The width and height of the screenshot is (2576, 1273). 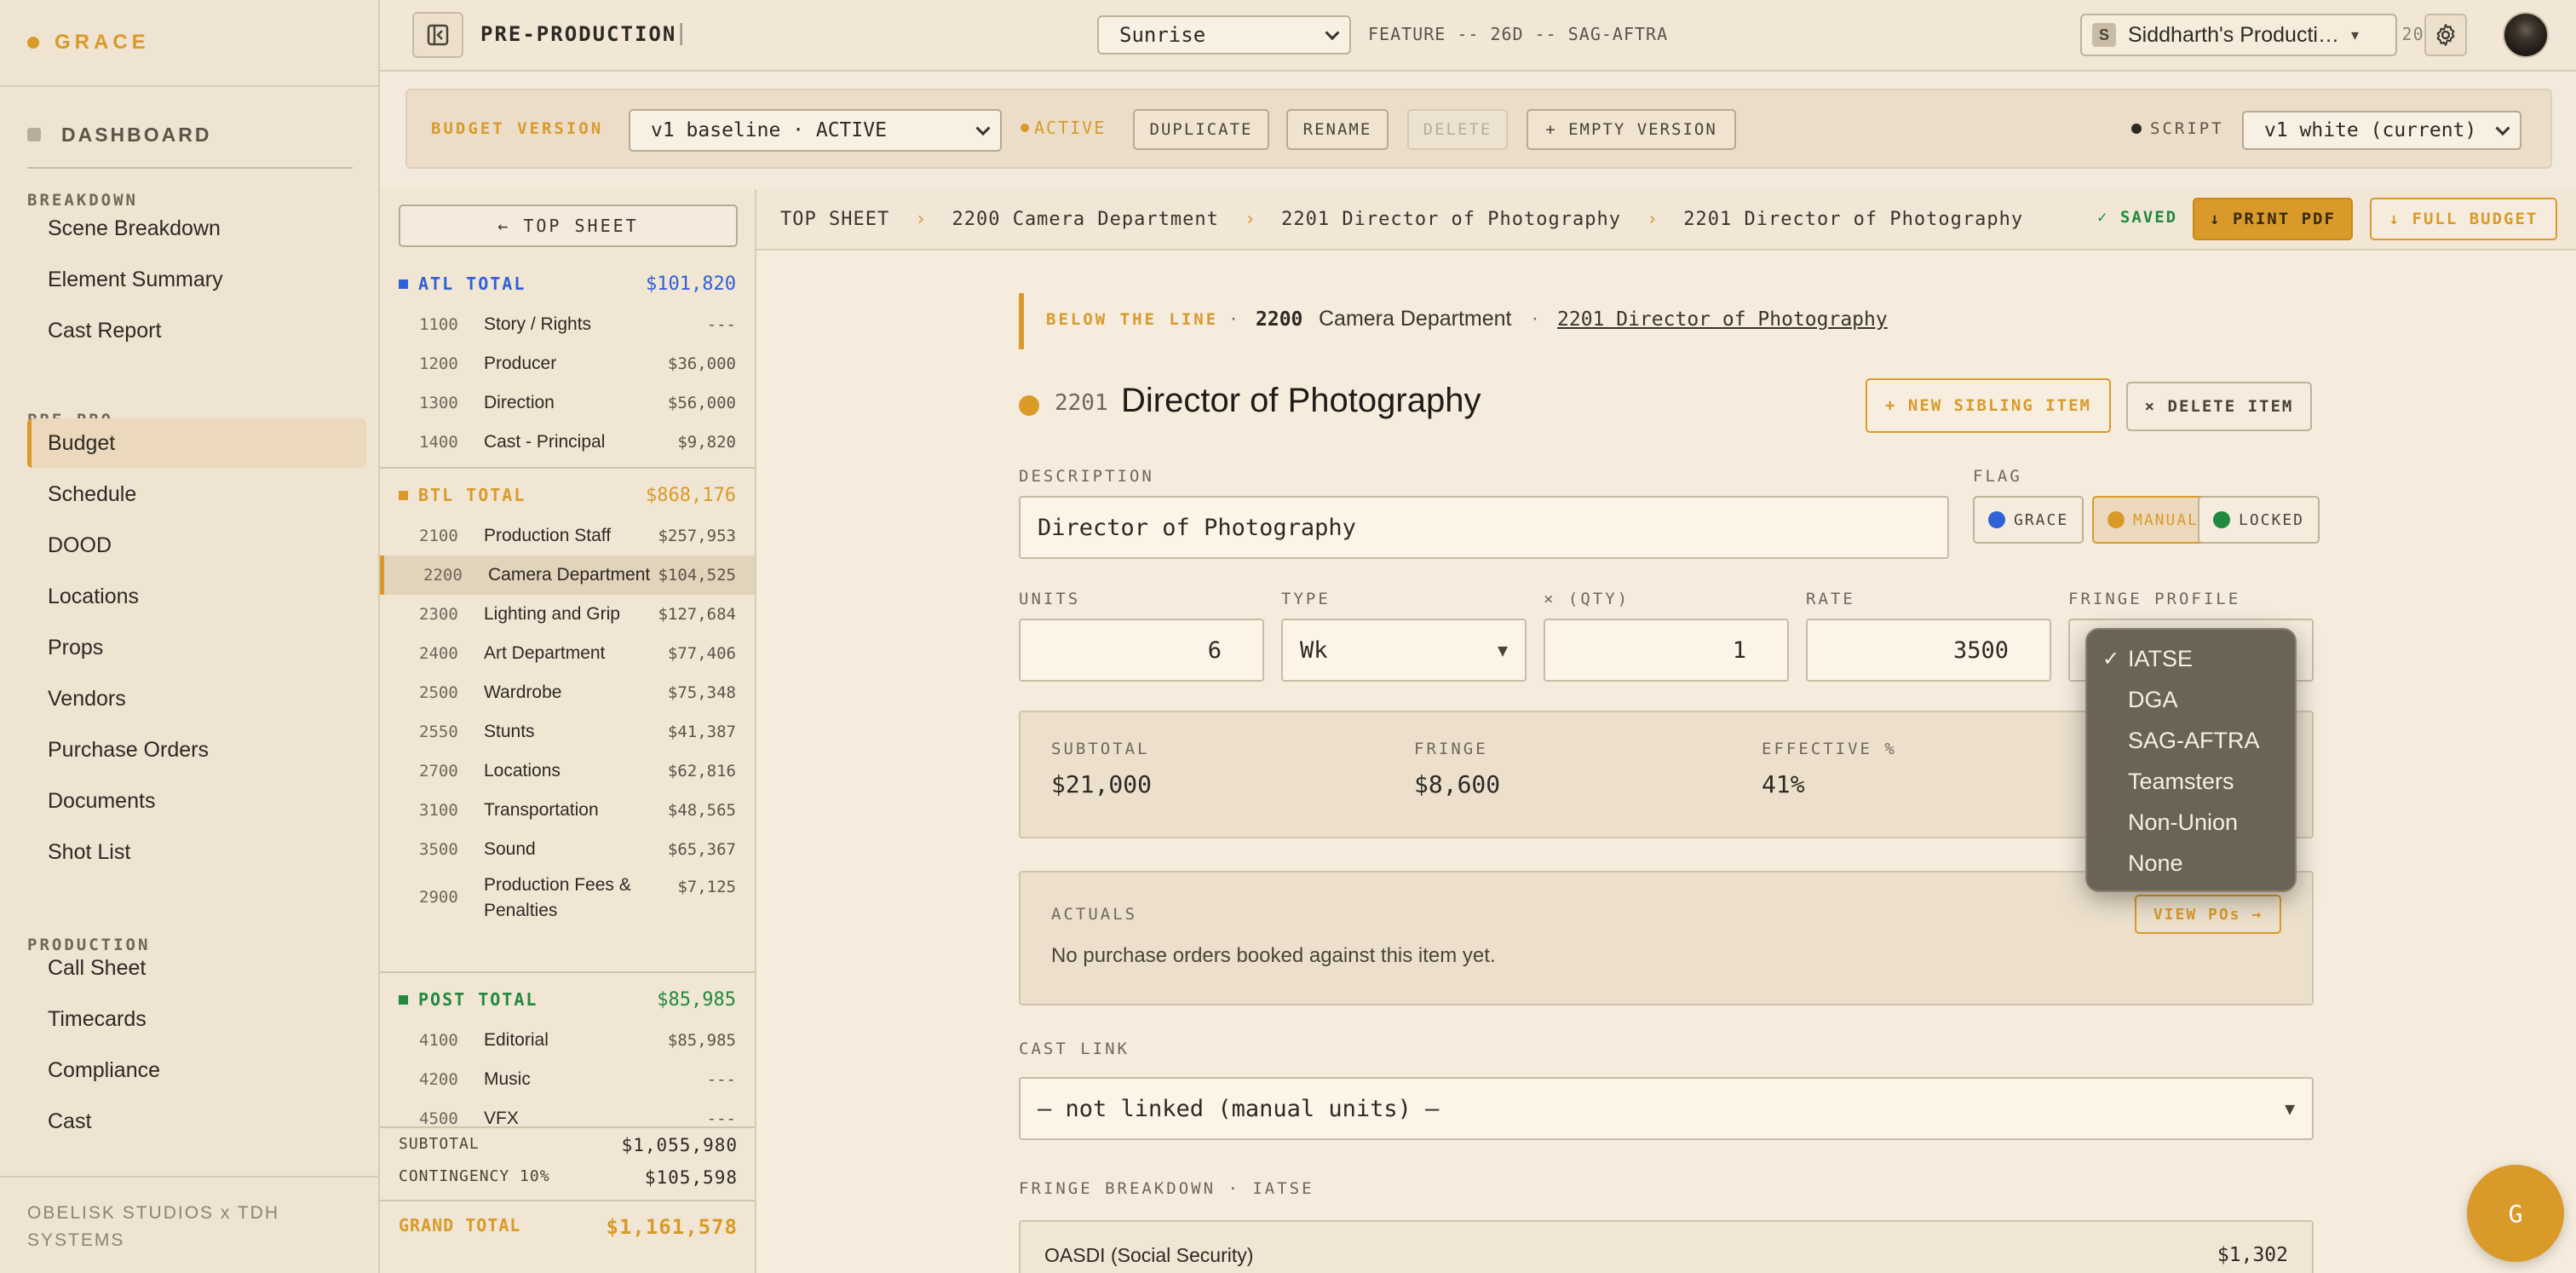 What do you see at coordinates (1632, 129) in the screenshot?
I see `empty-version-button: + EMPTY VERSION` at bounding box center [1632, 129].